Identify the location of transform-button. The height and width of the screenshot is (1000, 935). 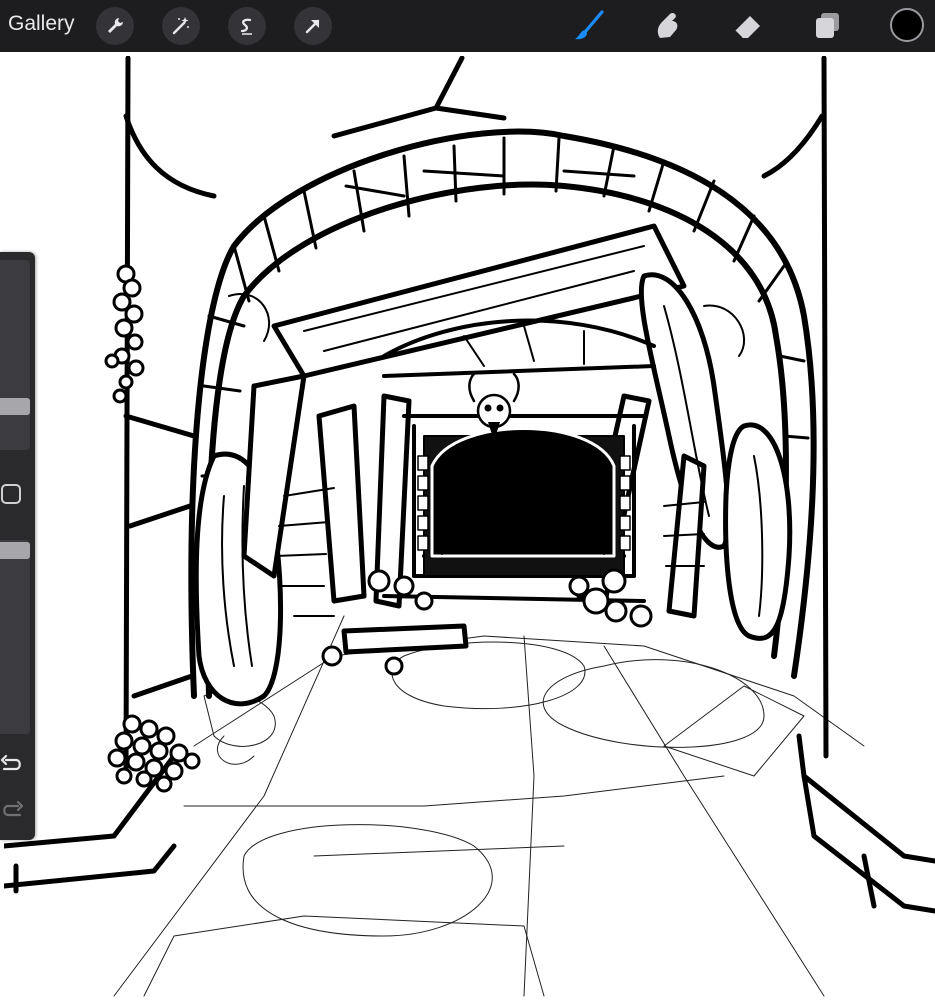
(313, 26).